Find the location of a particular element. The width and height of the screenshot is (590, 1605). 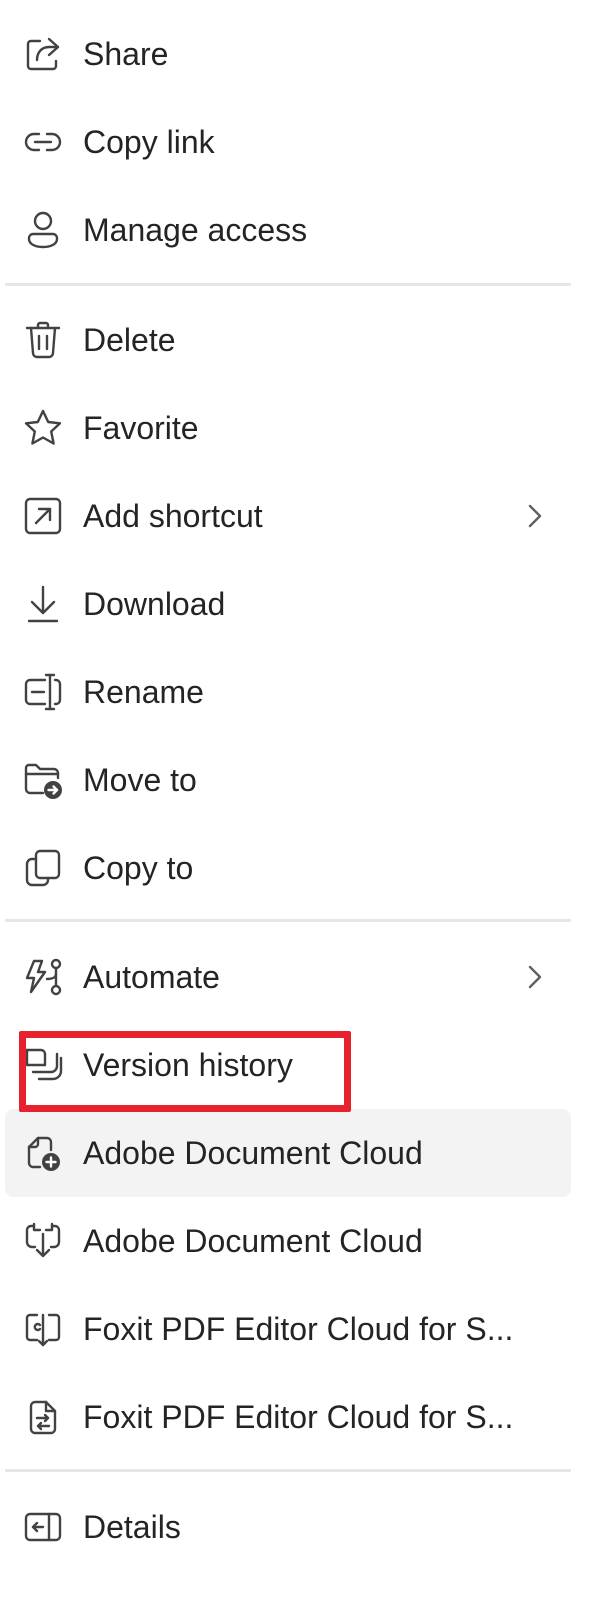

menu-item-label: Favorite is located at coordinates (141, 428).